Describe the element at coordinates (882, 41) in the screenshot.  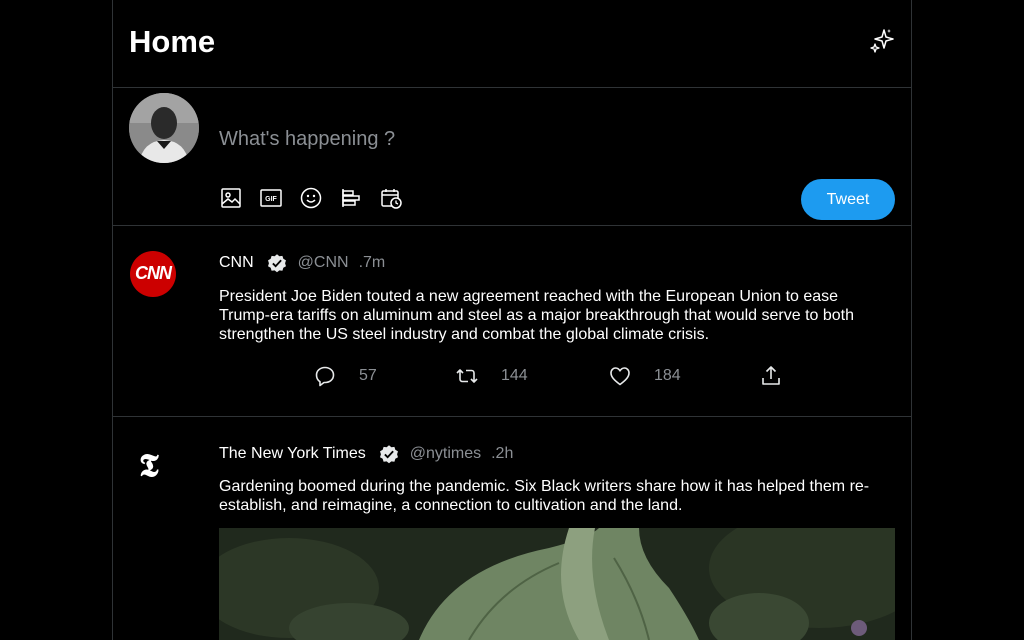
I see `sparkle-icon` at that location.